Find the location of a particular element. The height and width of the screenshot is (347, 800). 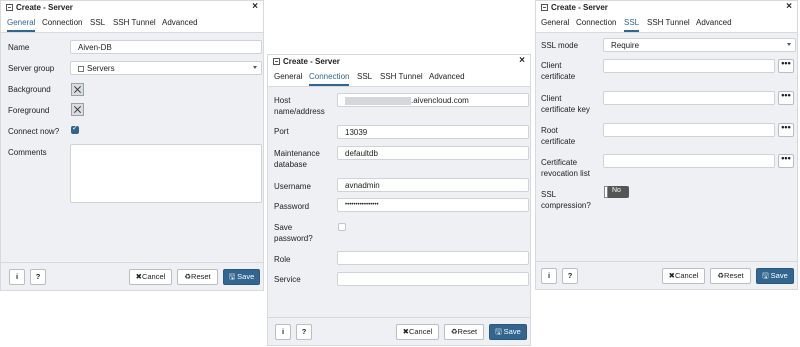

connect-now-label: Connect now? is located at coordinates (34, 131).